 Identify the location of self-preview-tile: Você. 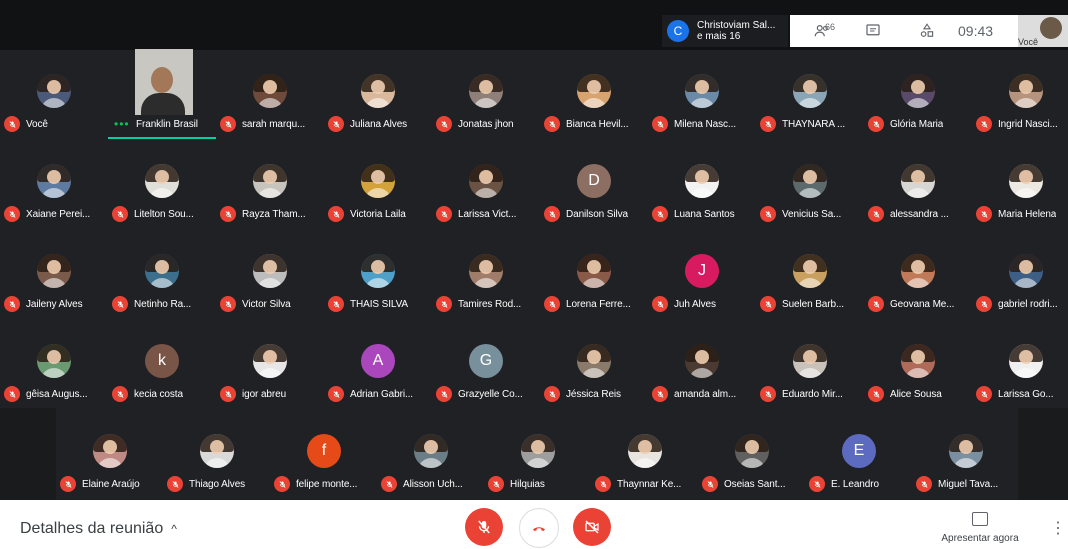
(1043, 31).